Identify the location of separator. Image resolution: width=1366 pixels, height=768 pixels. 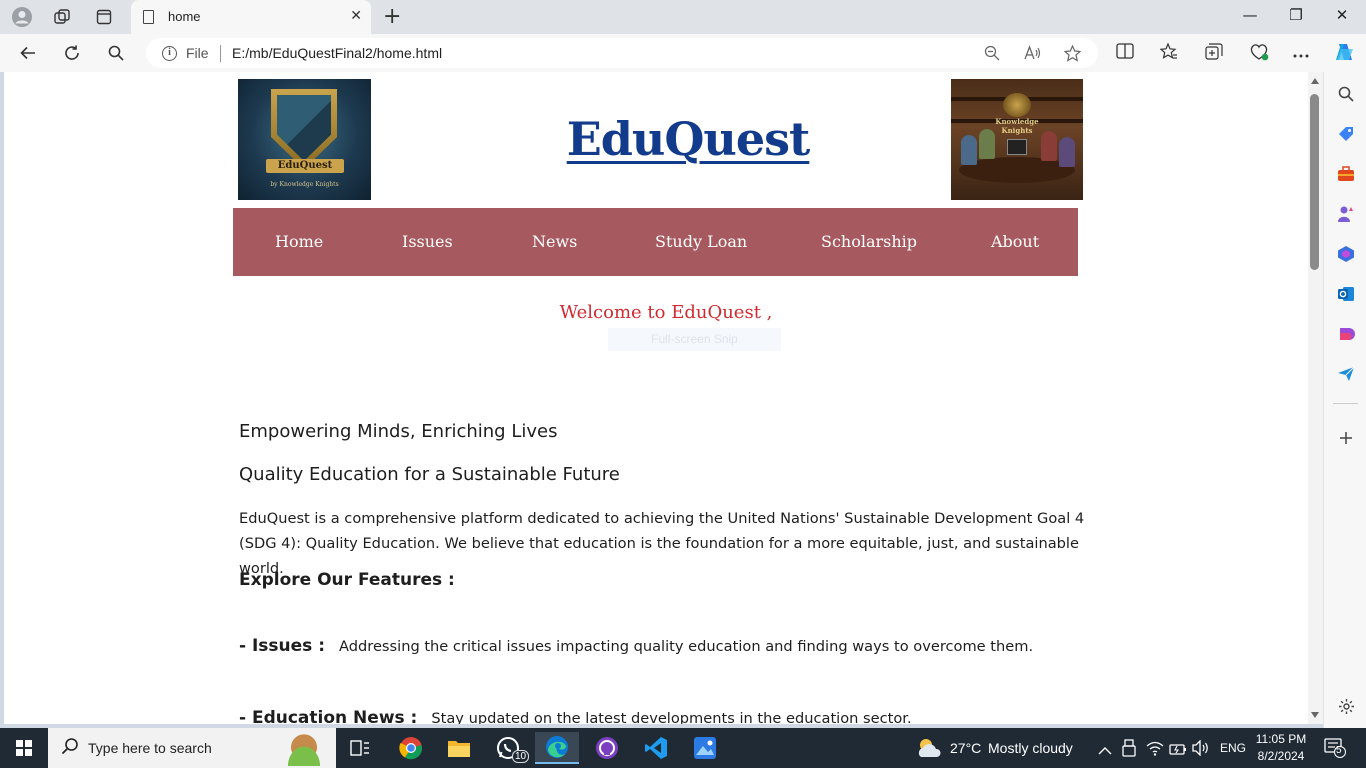
(220, 53).